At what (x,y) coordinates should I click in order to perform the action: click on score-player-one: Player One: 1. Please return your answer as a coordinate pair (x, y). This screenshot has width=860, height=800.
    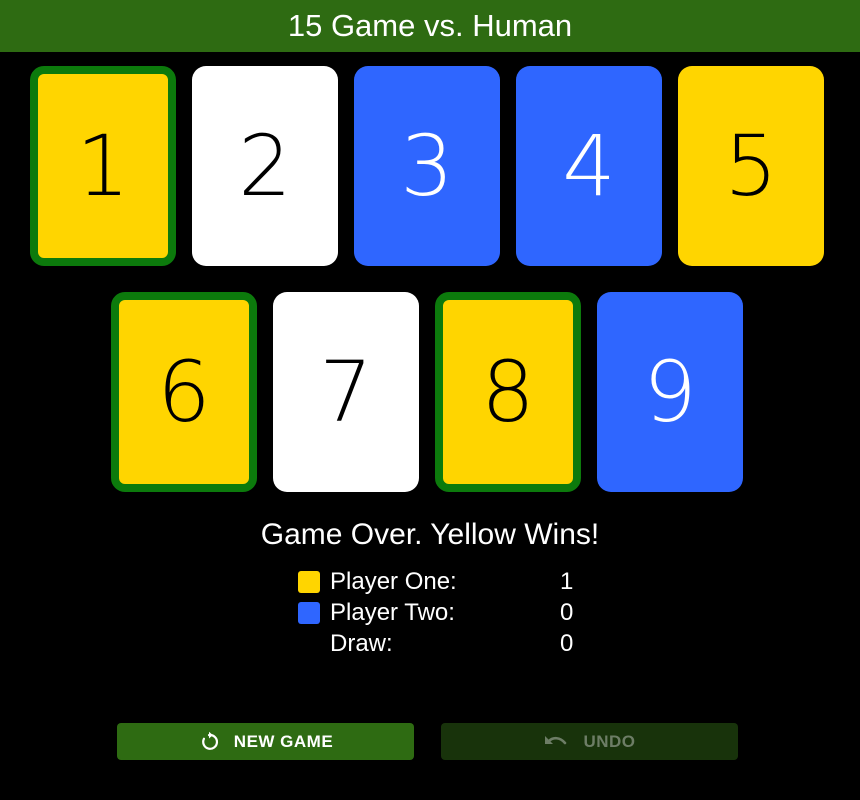
    Looking at the image, I should click on (443, 582).